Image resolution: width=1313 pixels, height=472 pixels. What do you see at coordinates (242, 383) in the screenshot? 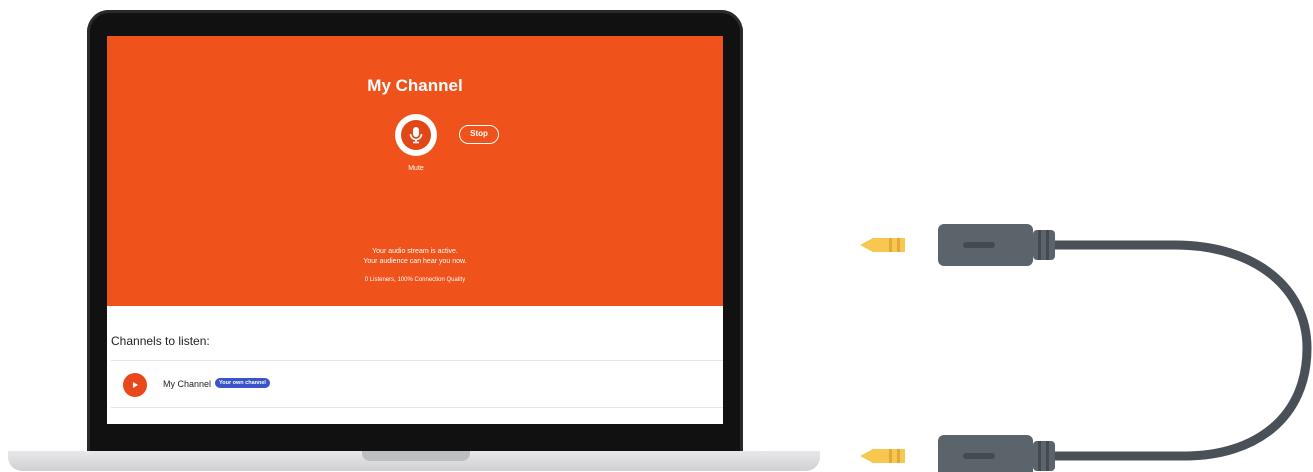
I see `own-channel-badge: Your own channel` at bounding box center [242, 383].